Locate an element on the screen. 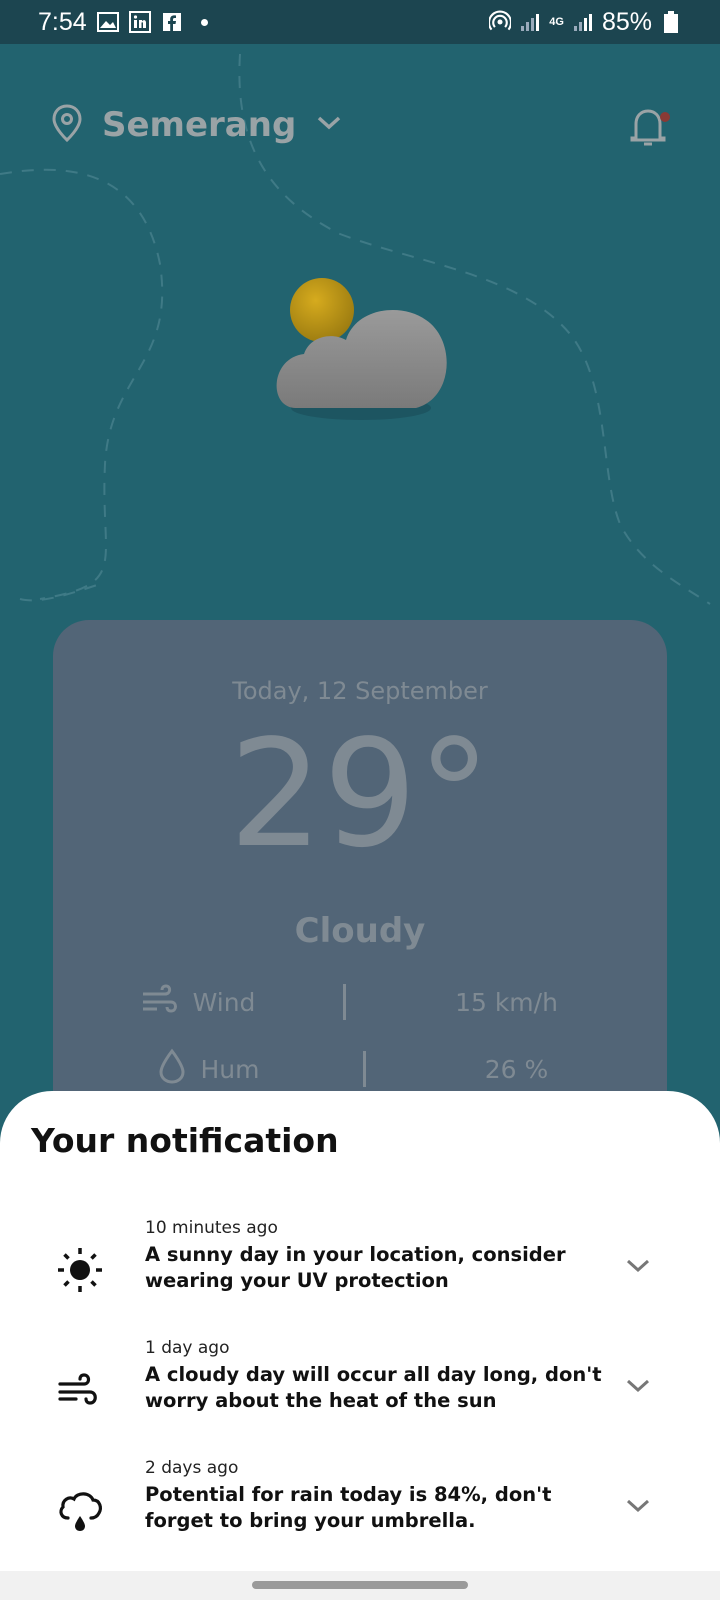  humidity-label: Hum is located at coordinates (230, 1069).